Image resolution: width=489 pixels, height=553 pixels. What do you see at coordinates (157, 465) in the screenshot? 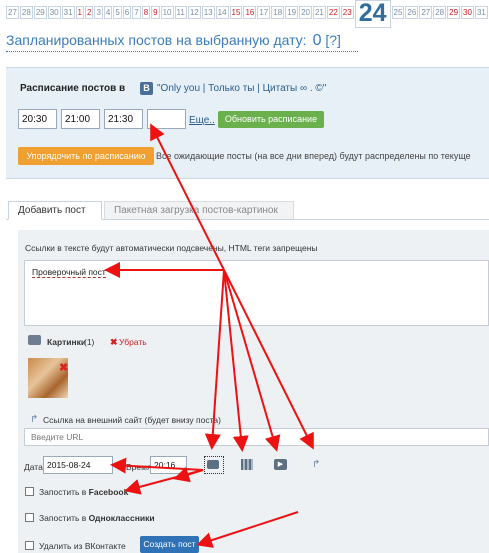
I see `arrow-to-date` at bounding box center [157, 465].